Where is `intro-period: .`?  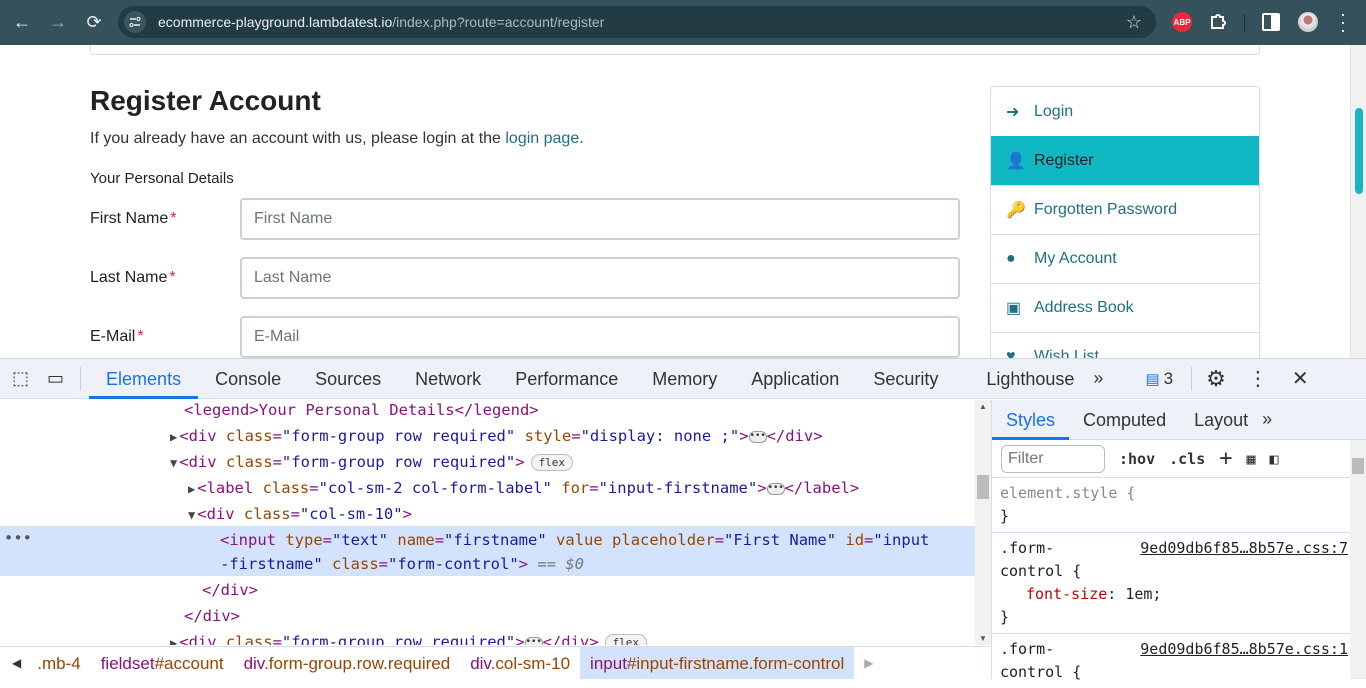 intro-period: . is located at coordinates (581, 138).